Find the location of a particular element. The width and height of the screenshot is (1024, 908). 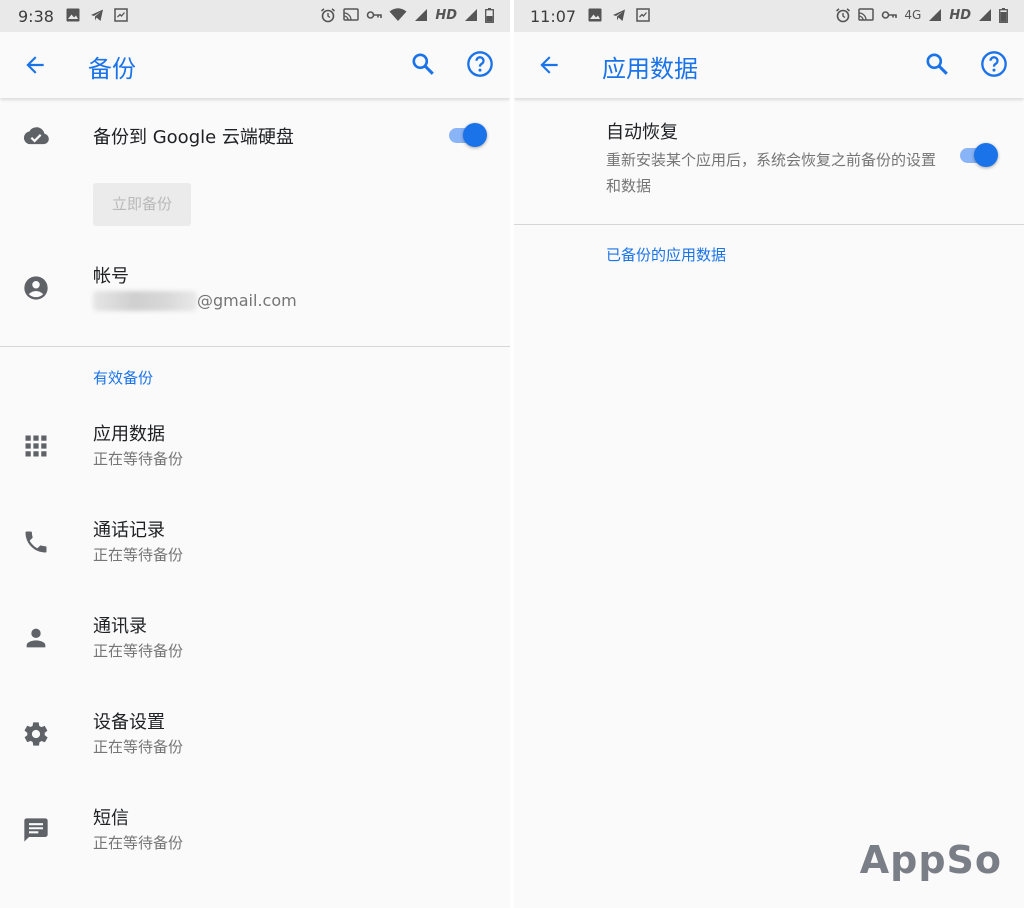

status-time: 9:38 is located at coordinates (36, 16).